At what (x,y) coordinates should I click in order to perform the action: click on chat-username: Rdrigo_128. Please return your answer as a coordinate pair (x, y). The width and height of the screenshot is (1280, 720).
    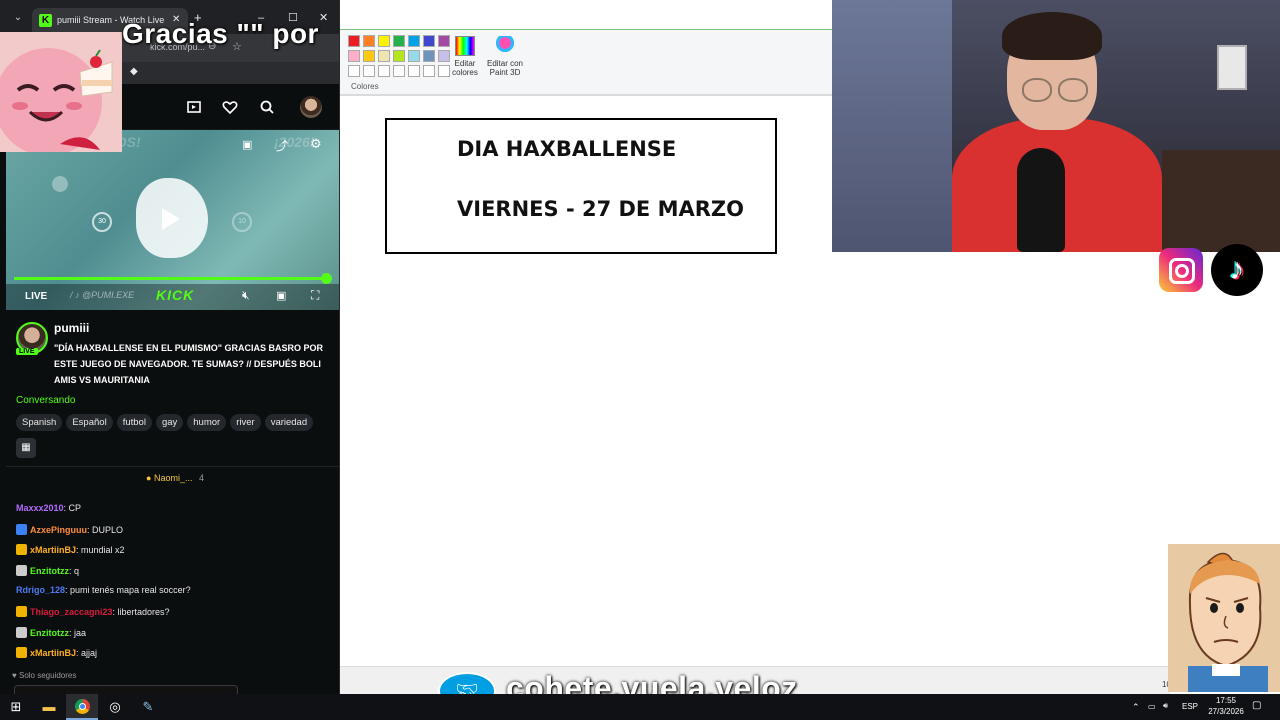
    Looking at the image, I should click on (40, 590).